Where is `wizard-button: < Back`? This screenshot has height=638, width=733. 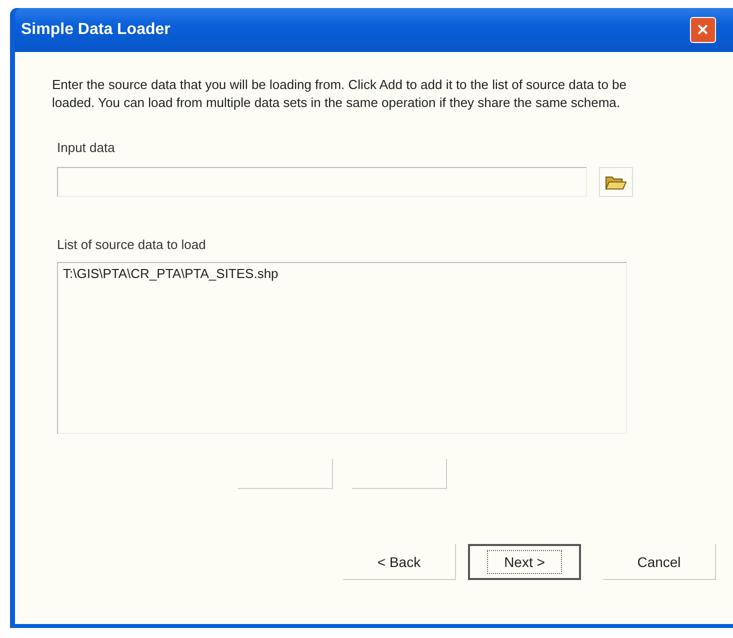 wizard-button: < Back is located at coordinates (399, 562).